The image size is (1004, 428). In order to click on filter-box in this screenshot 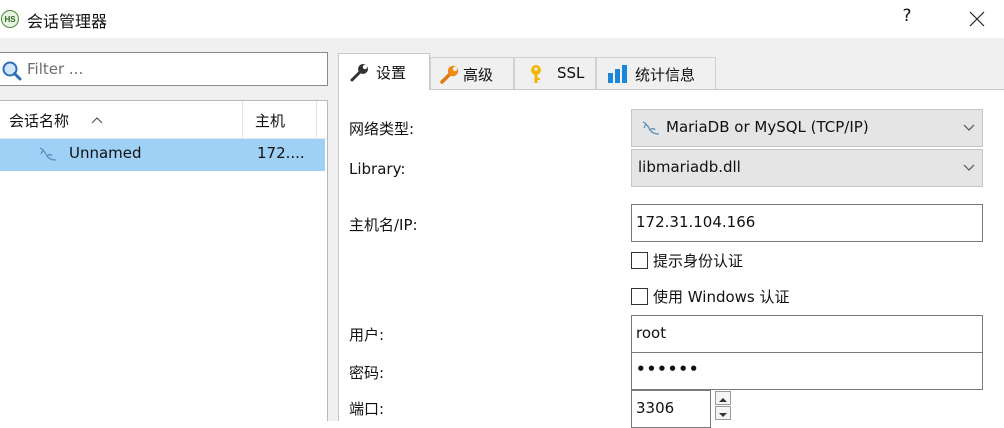, I will do `click(164, 69)`.